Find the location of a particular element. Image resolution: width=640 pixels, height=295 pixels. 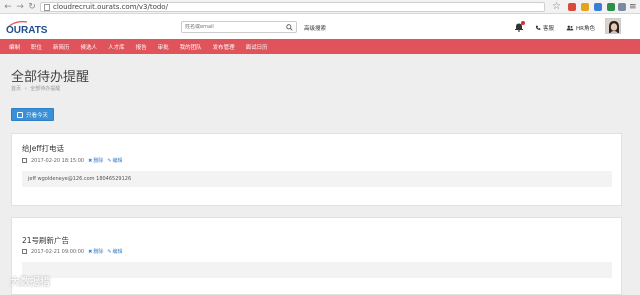

today-only-label: 只看今天 is located at coordinates (37, 115).